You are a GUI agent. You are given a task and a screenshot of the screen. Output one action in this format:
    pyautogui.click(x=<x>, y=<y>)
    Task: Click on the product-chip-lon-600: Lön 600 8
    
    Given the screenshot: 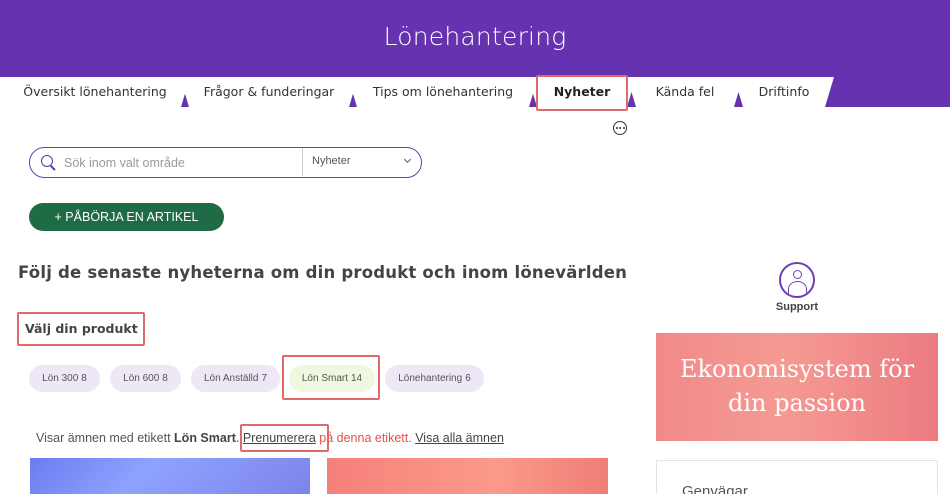 What is the action you would take?
    pyautogui.click(x=145, y=378)
    